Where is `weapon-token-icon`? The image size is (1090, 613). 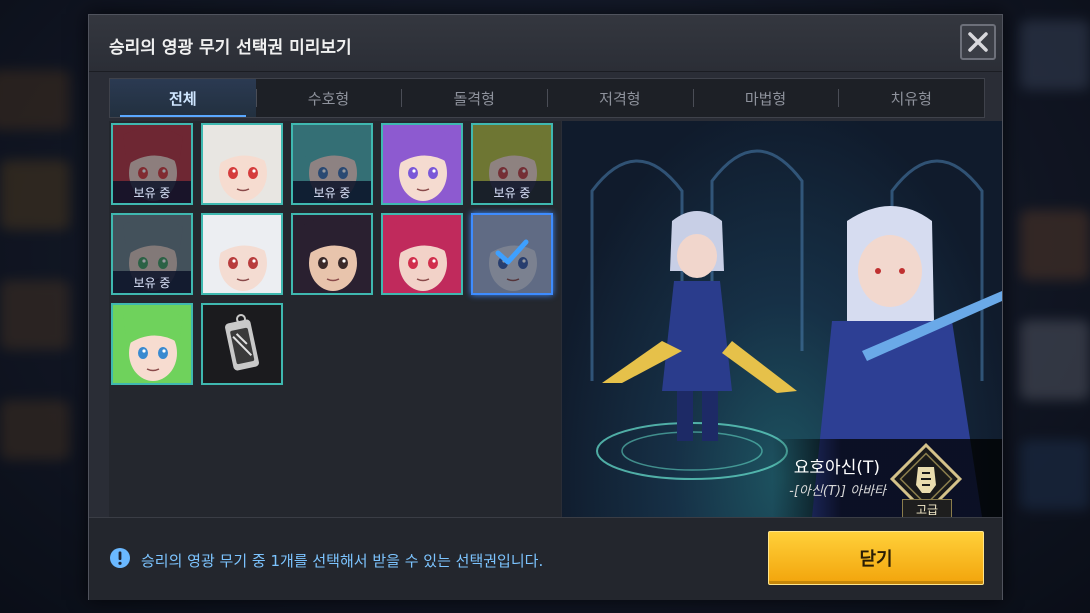
weapon-token-icon is located at coordinates (242, 342).